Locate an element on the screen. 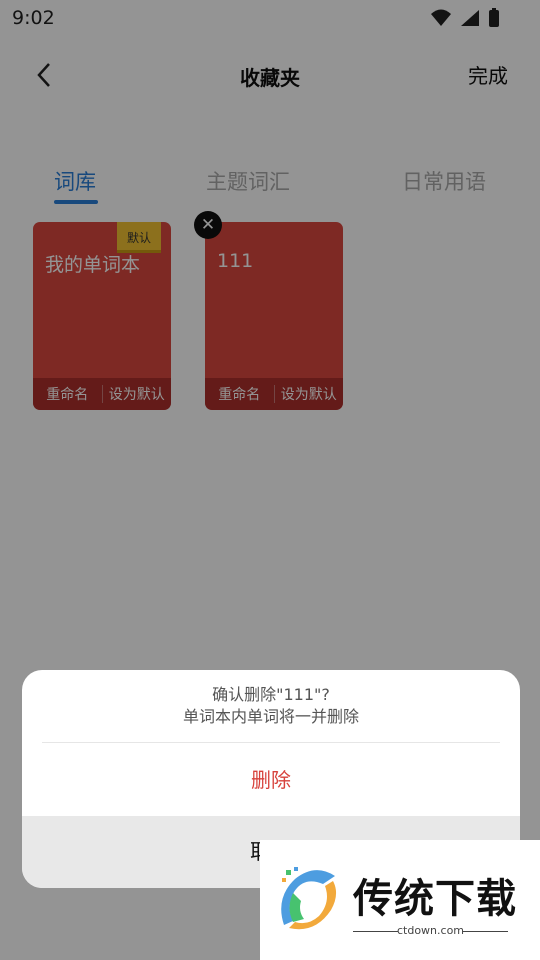 This screenshot has height=960, width=540. dialog-message: 确认删除"111"? 单词本内单词将一并删除 is located at coordinates (271, 706).